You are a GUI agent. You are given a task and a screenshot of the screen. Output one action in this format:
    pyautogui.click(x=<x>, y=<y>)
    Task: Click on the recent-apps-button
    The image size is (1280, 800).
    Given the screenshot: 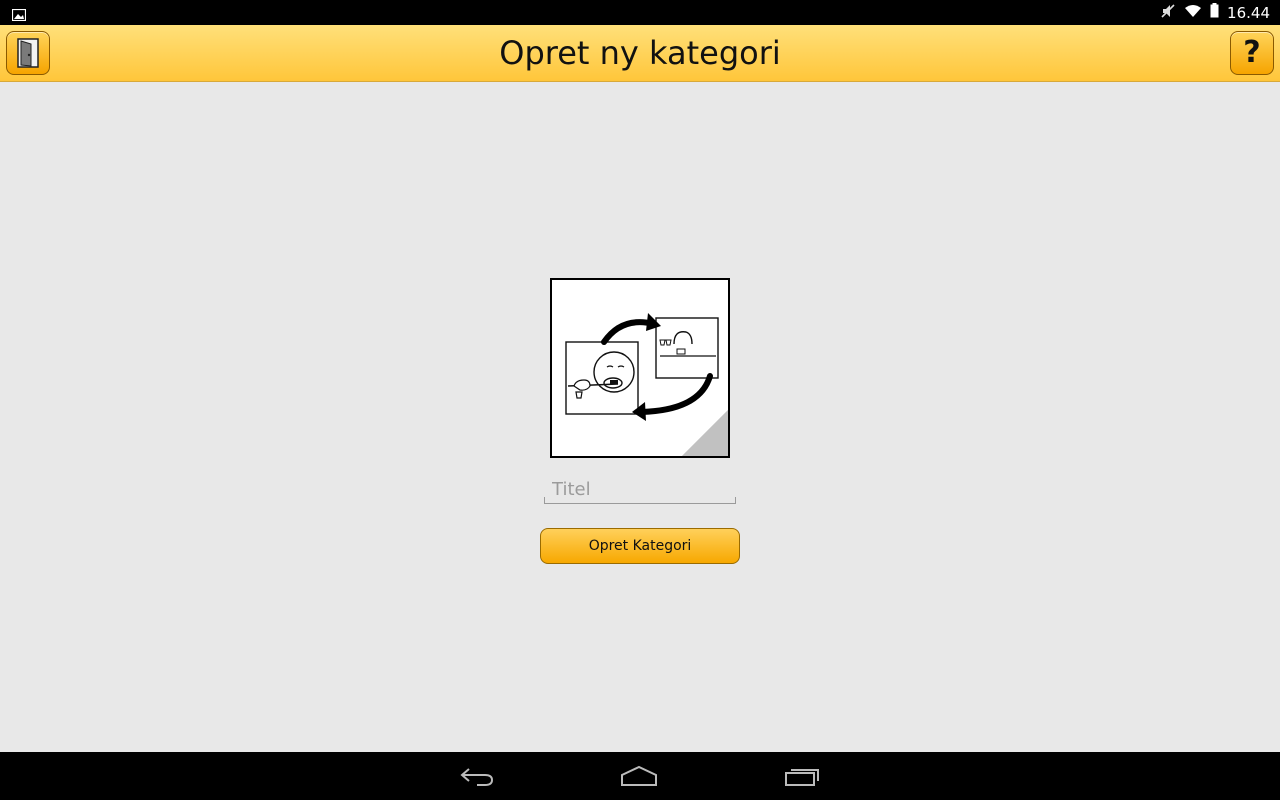 What is the action you would take?
    pyautogui.click(x=802, y=776)
    